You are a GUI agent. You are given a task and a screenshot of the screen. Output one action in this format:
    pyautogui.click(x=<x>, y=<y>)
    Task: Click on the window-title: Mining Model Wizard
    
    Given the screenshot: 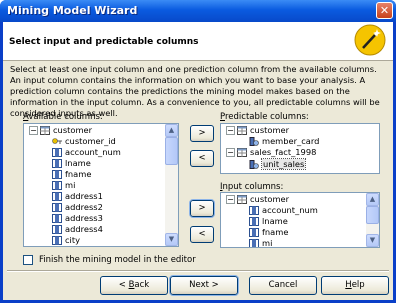 What is the action you would take?
    pyautogui.click(x=72, y=10)
    